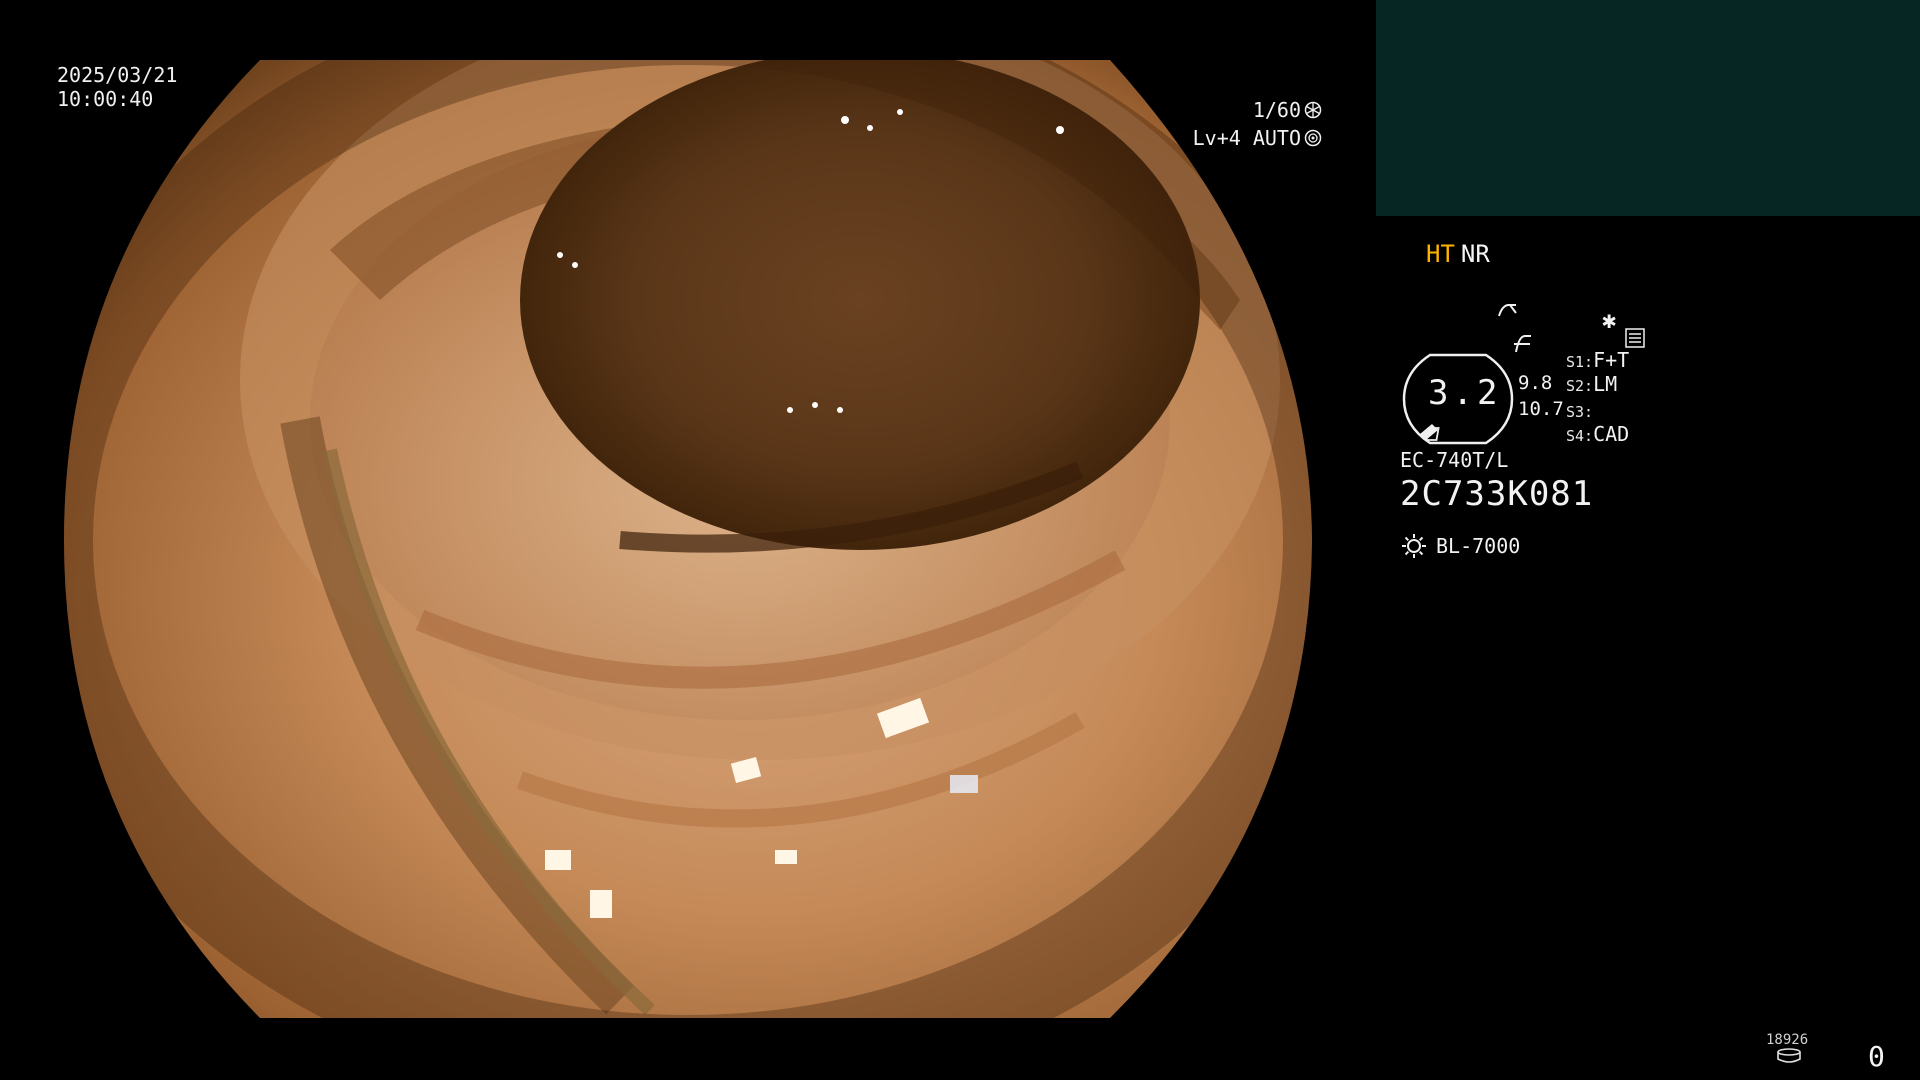 This screenshot has height=1080, width=1920. Describe the element at coordinates (1541, 409) in the screenshot. I see `zoom-sub-value-2: 10.7` at that location.